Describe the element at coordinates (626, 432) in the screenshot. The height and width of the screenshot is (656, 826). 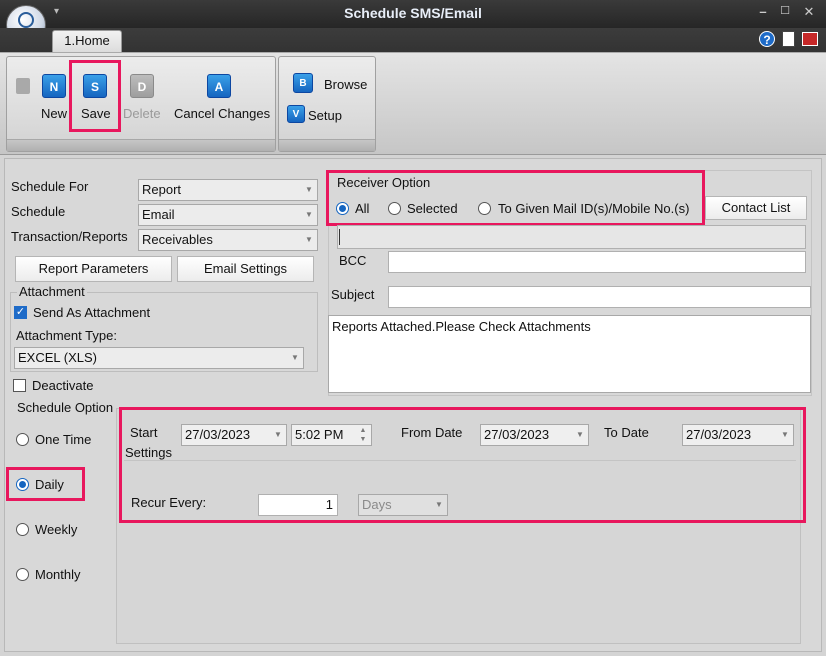
I see `to-date-label: To Date` at that location.